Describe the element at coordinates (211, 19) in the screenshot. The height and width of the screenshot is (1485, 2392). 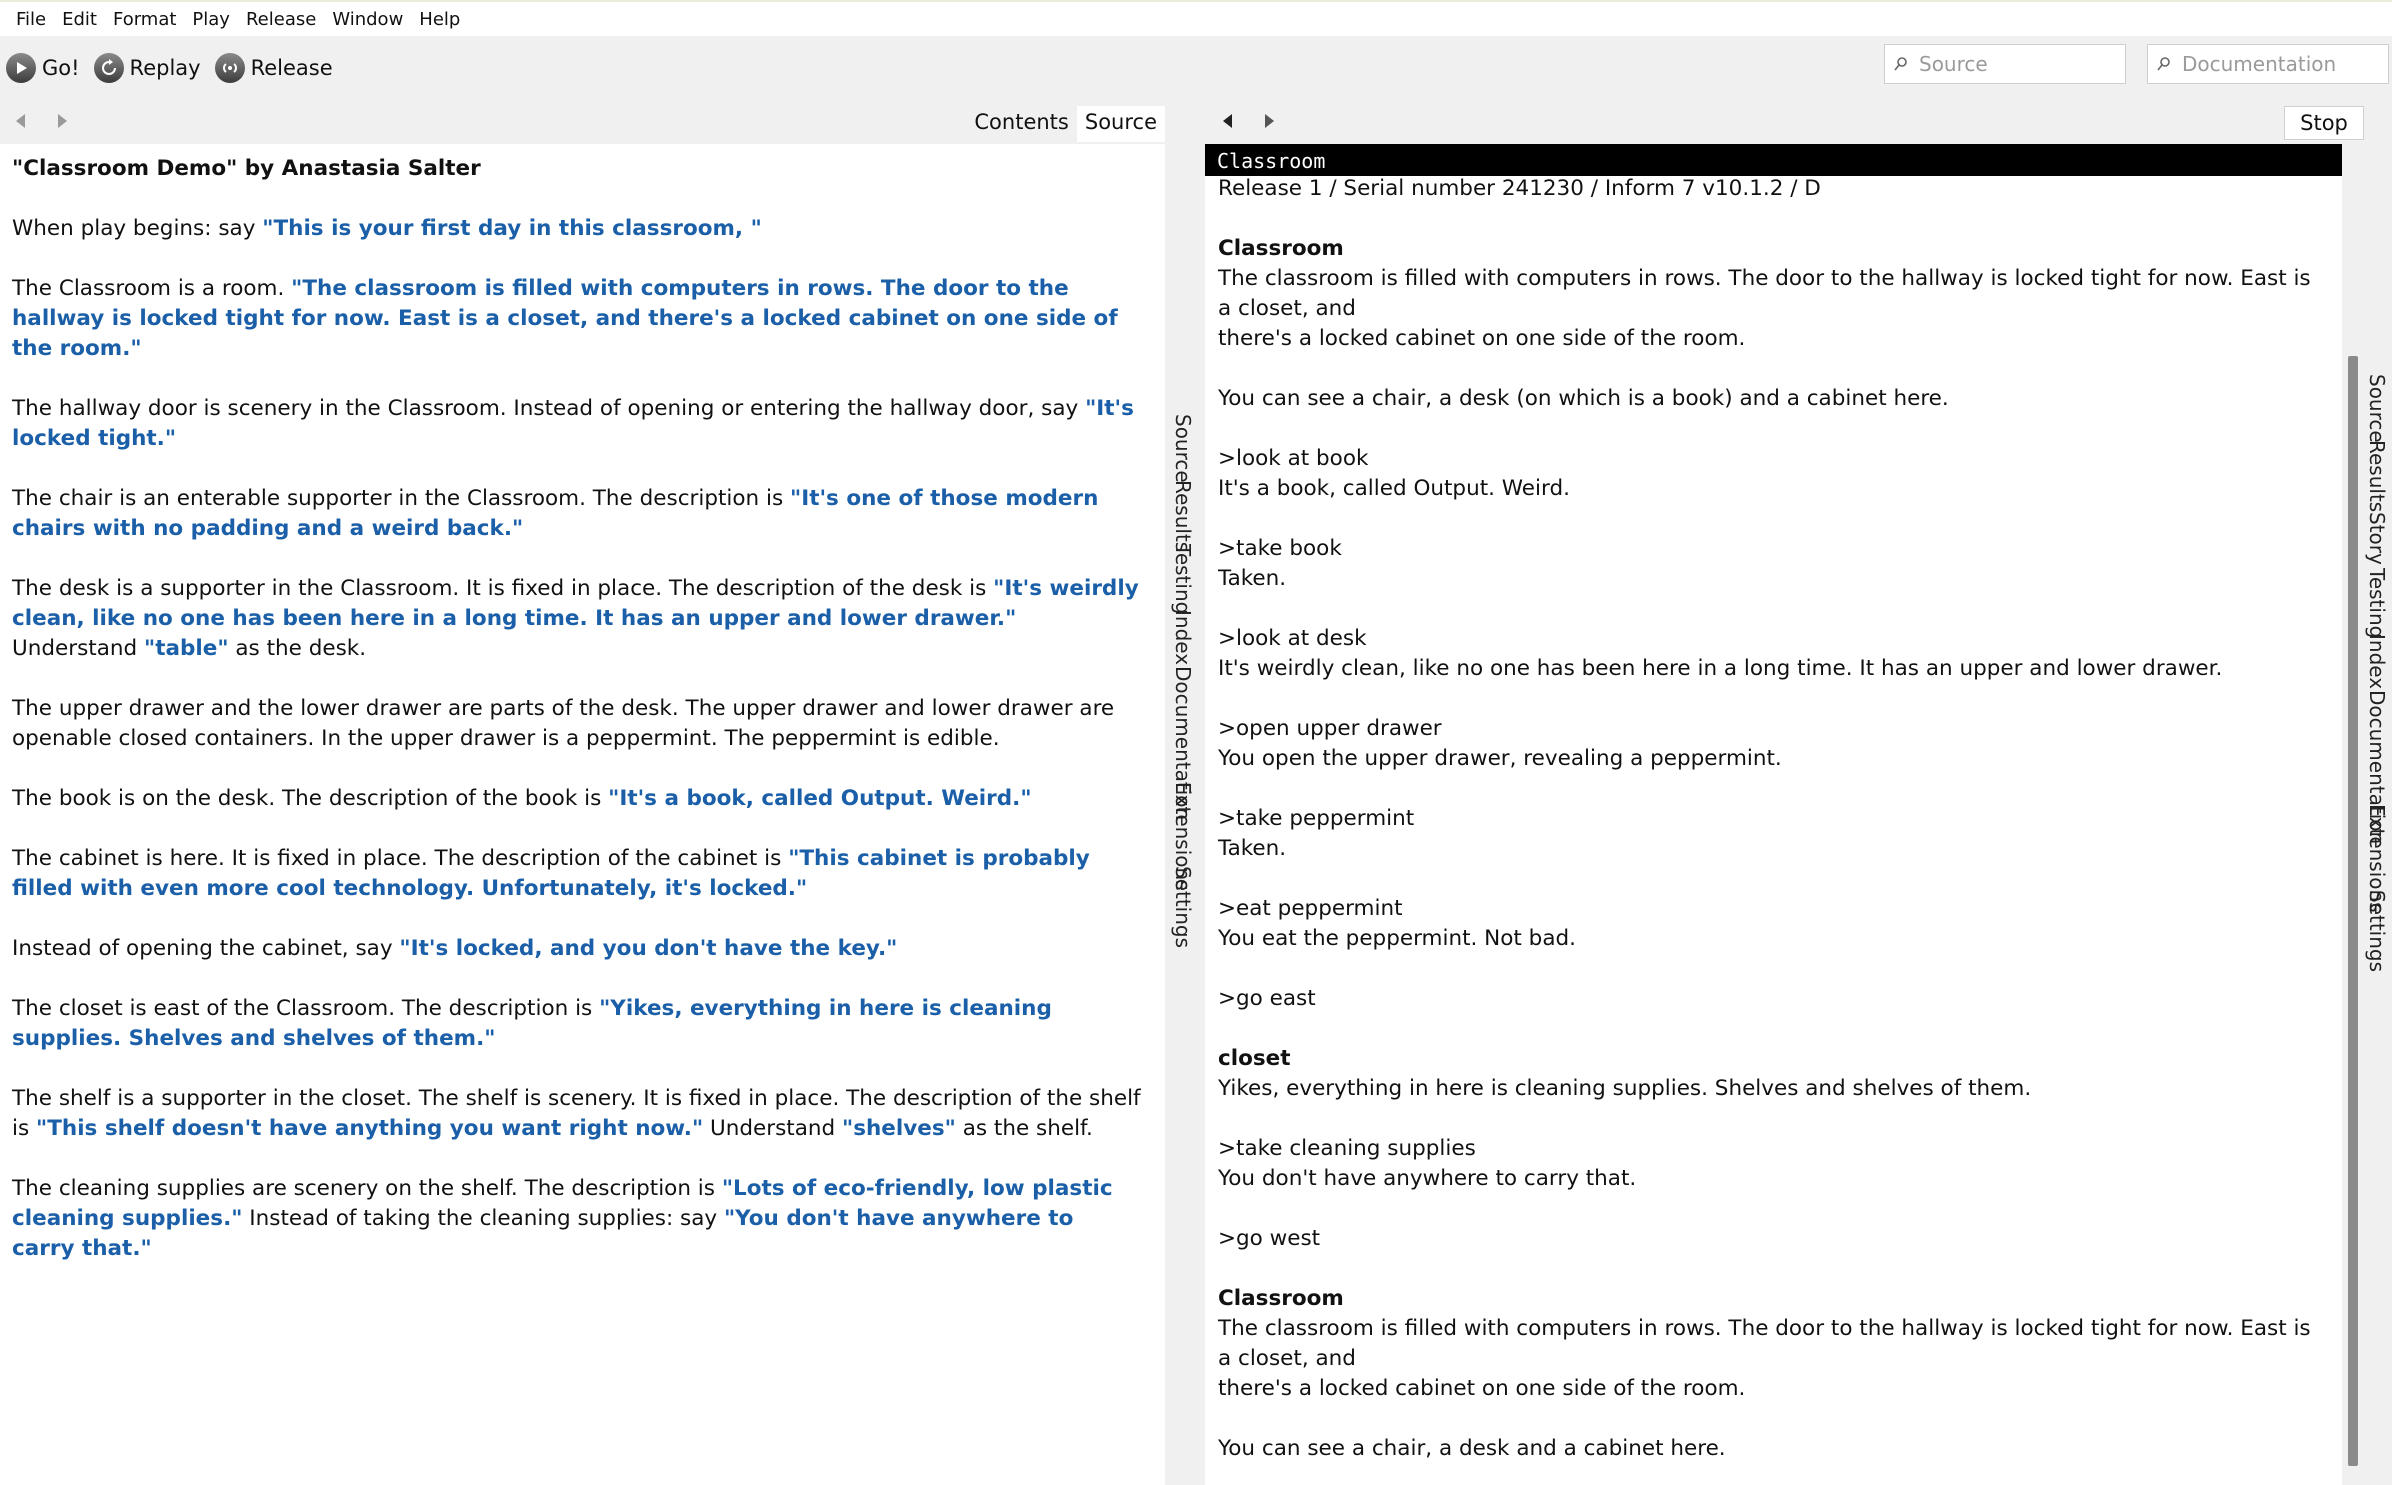
I see `menu-play: Play` at that location.